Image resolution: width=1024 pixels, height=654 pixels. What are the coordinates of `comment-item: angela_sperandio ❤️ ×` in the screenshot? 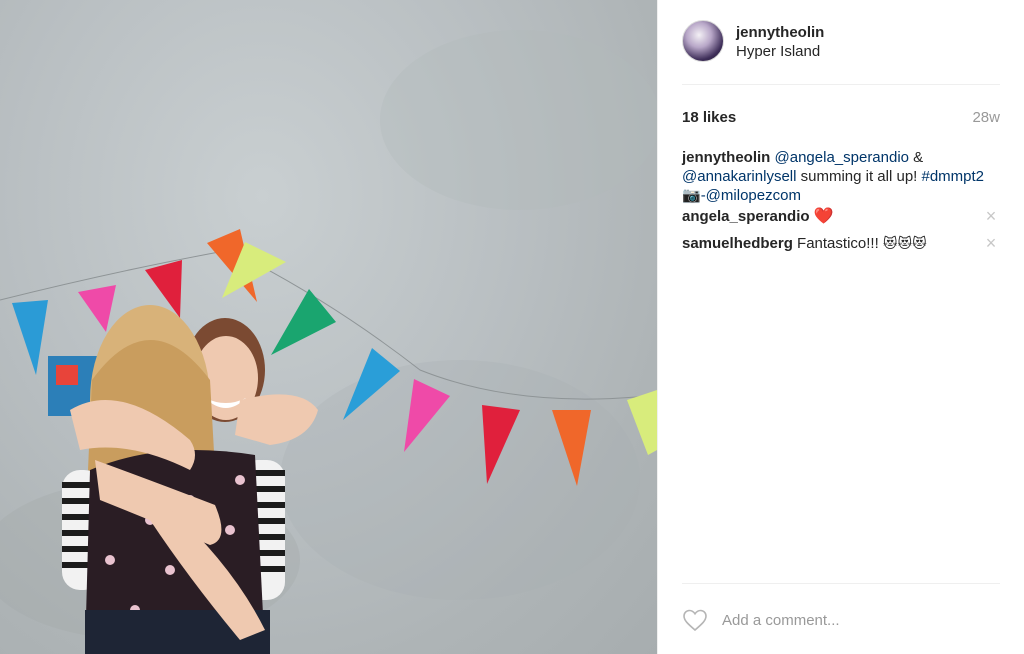 It's located at (841, 216).